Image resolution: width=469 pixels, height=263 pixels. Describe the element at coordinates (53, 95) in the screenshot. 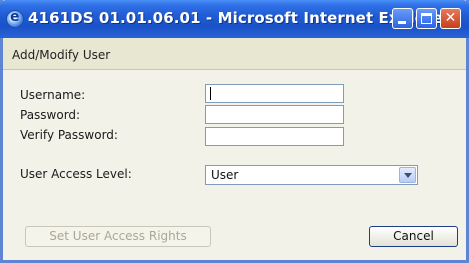

I see `username-label: Username:` at that location.